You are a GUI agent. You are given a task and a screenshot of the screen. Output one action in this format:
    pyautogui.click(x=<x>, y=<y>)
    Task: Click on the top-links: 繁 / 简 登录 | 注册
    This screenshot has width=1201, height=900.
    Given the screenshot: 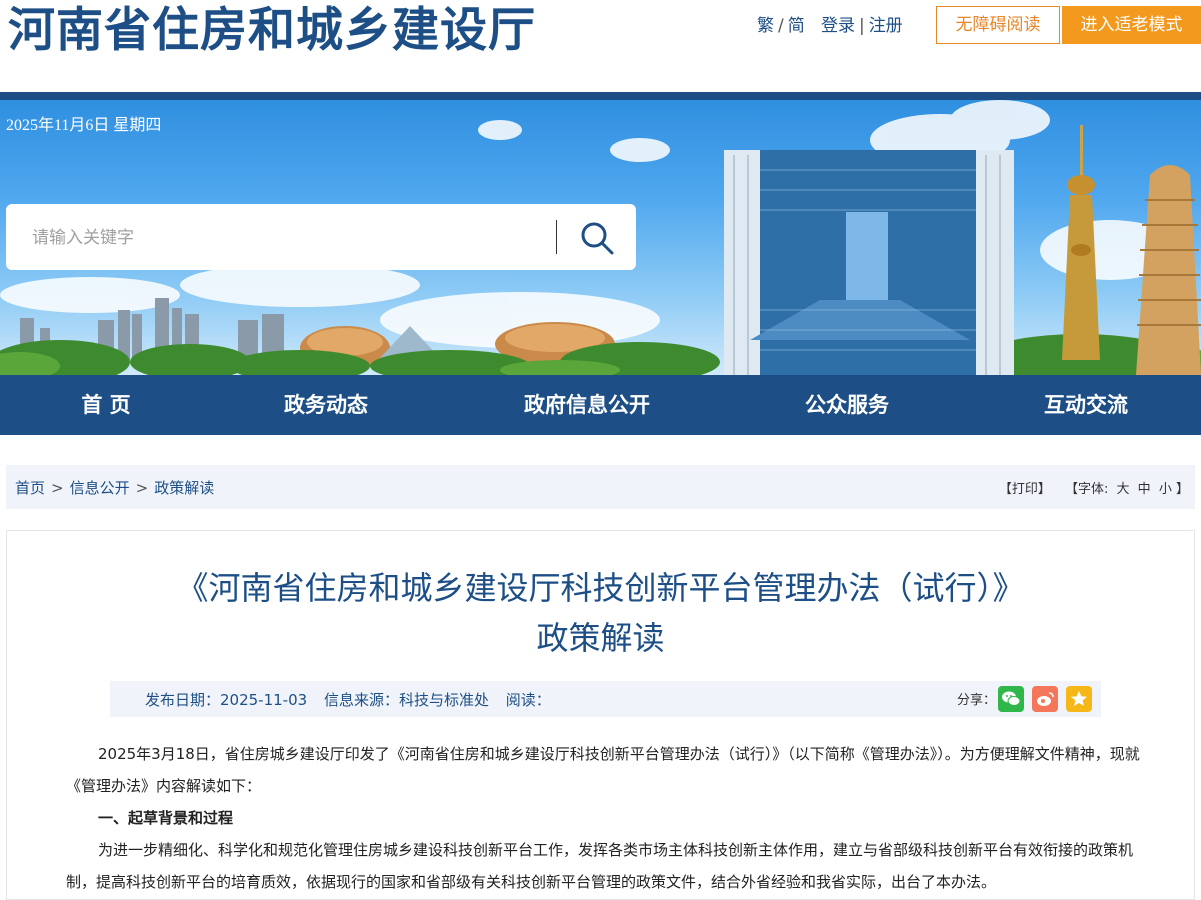 What is the action you would take?
    pyautogui.click(x=830, y=26)
    